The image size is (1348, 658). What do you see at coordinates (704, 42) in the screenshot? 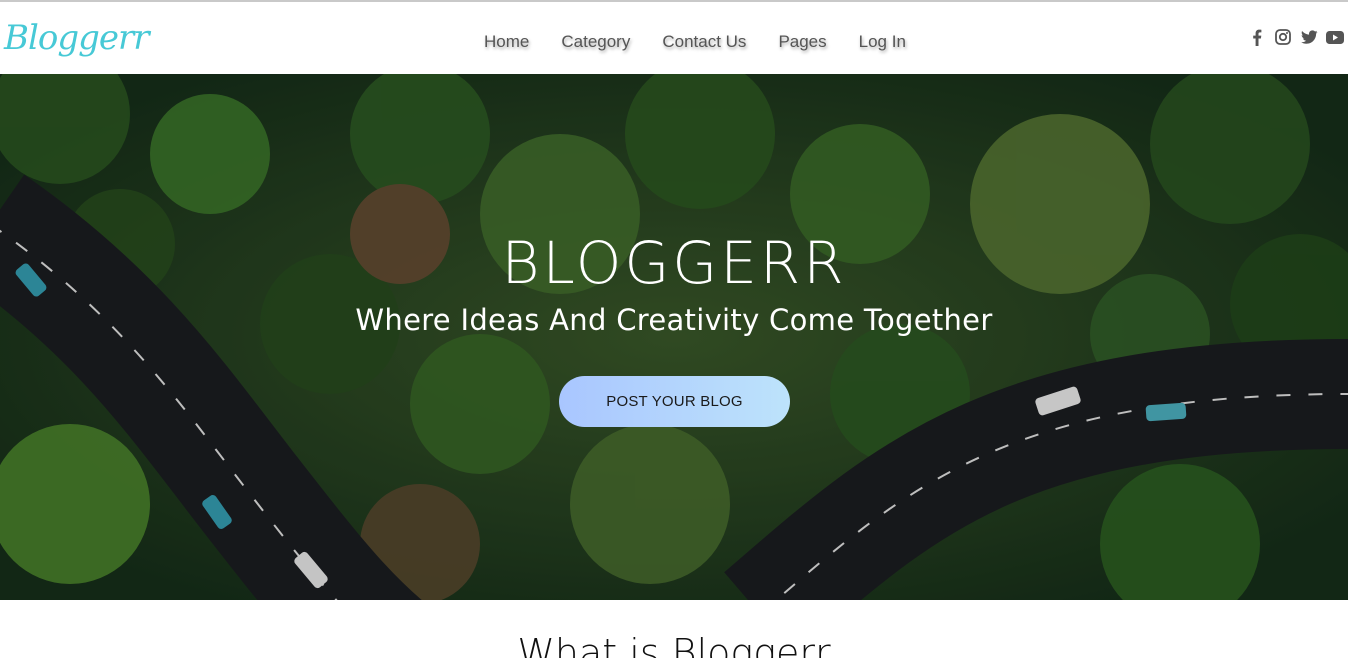
I see `nav-item-contact-us: Contact Us` at bounding box center [704, 42].